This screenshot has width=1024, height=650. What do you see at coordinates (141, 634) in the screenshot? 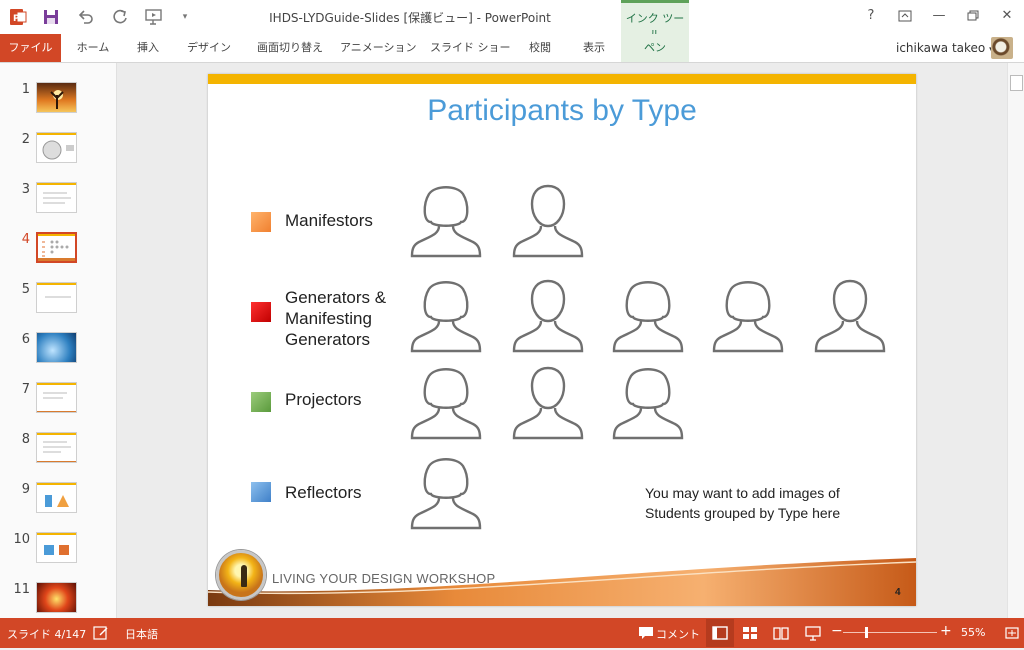
I see `language-indicator: 日本語` at bounding box center [141, 634].